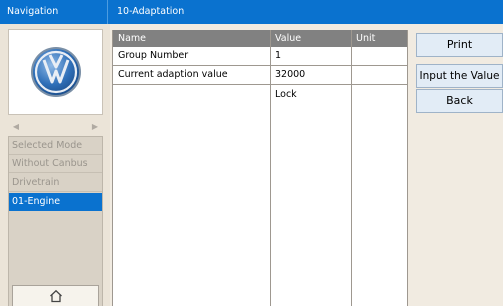  Describe the element at coordinates (33, 11) in the screenshot. I see `navigation-label: Navigation` at that location.